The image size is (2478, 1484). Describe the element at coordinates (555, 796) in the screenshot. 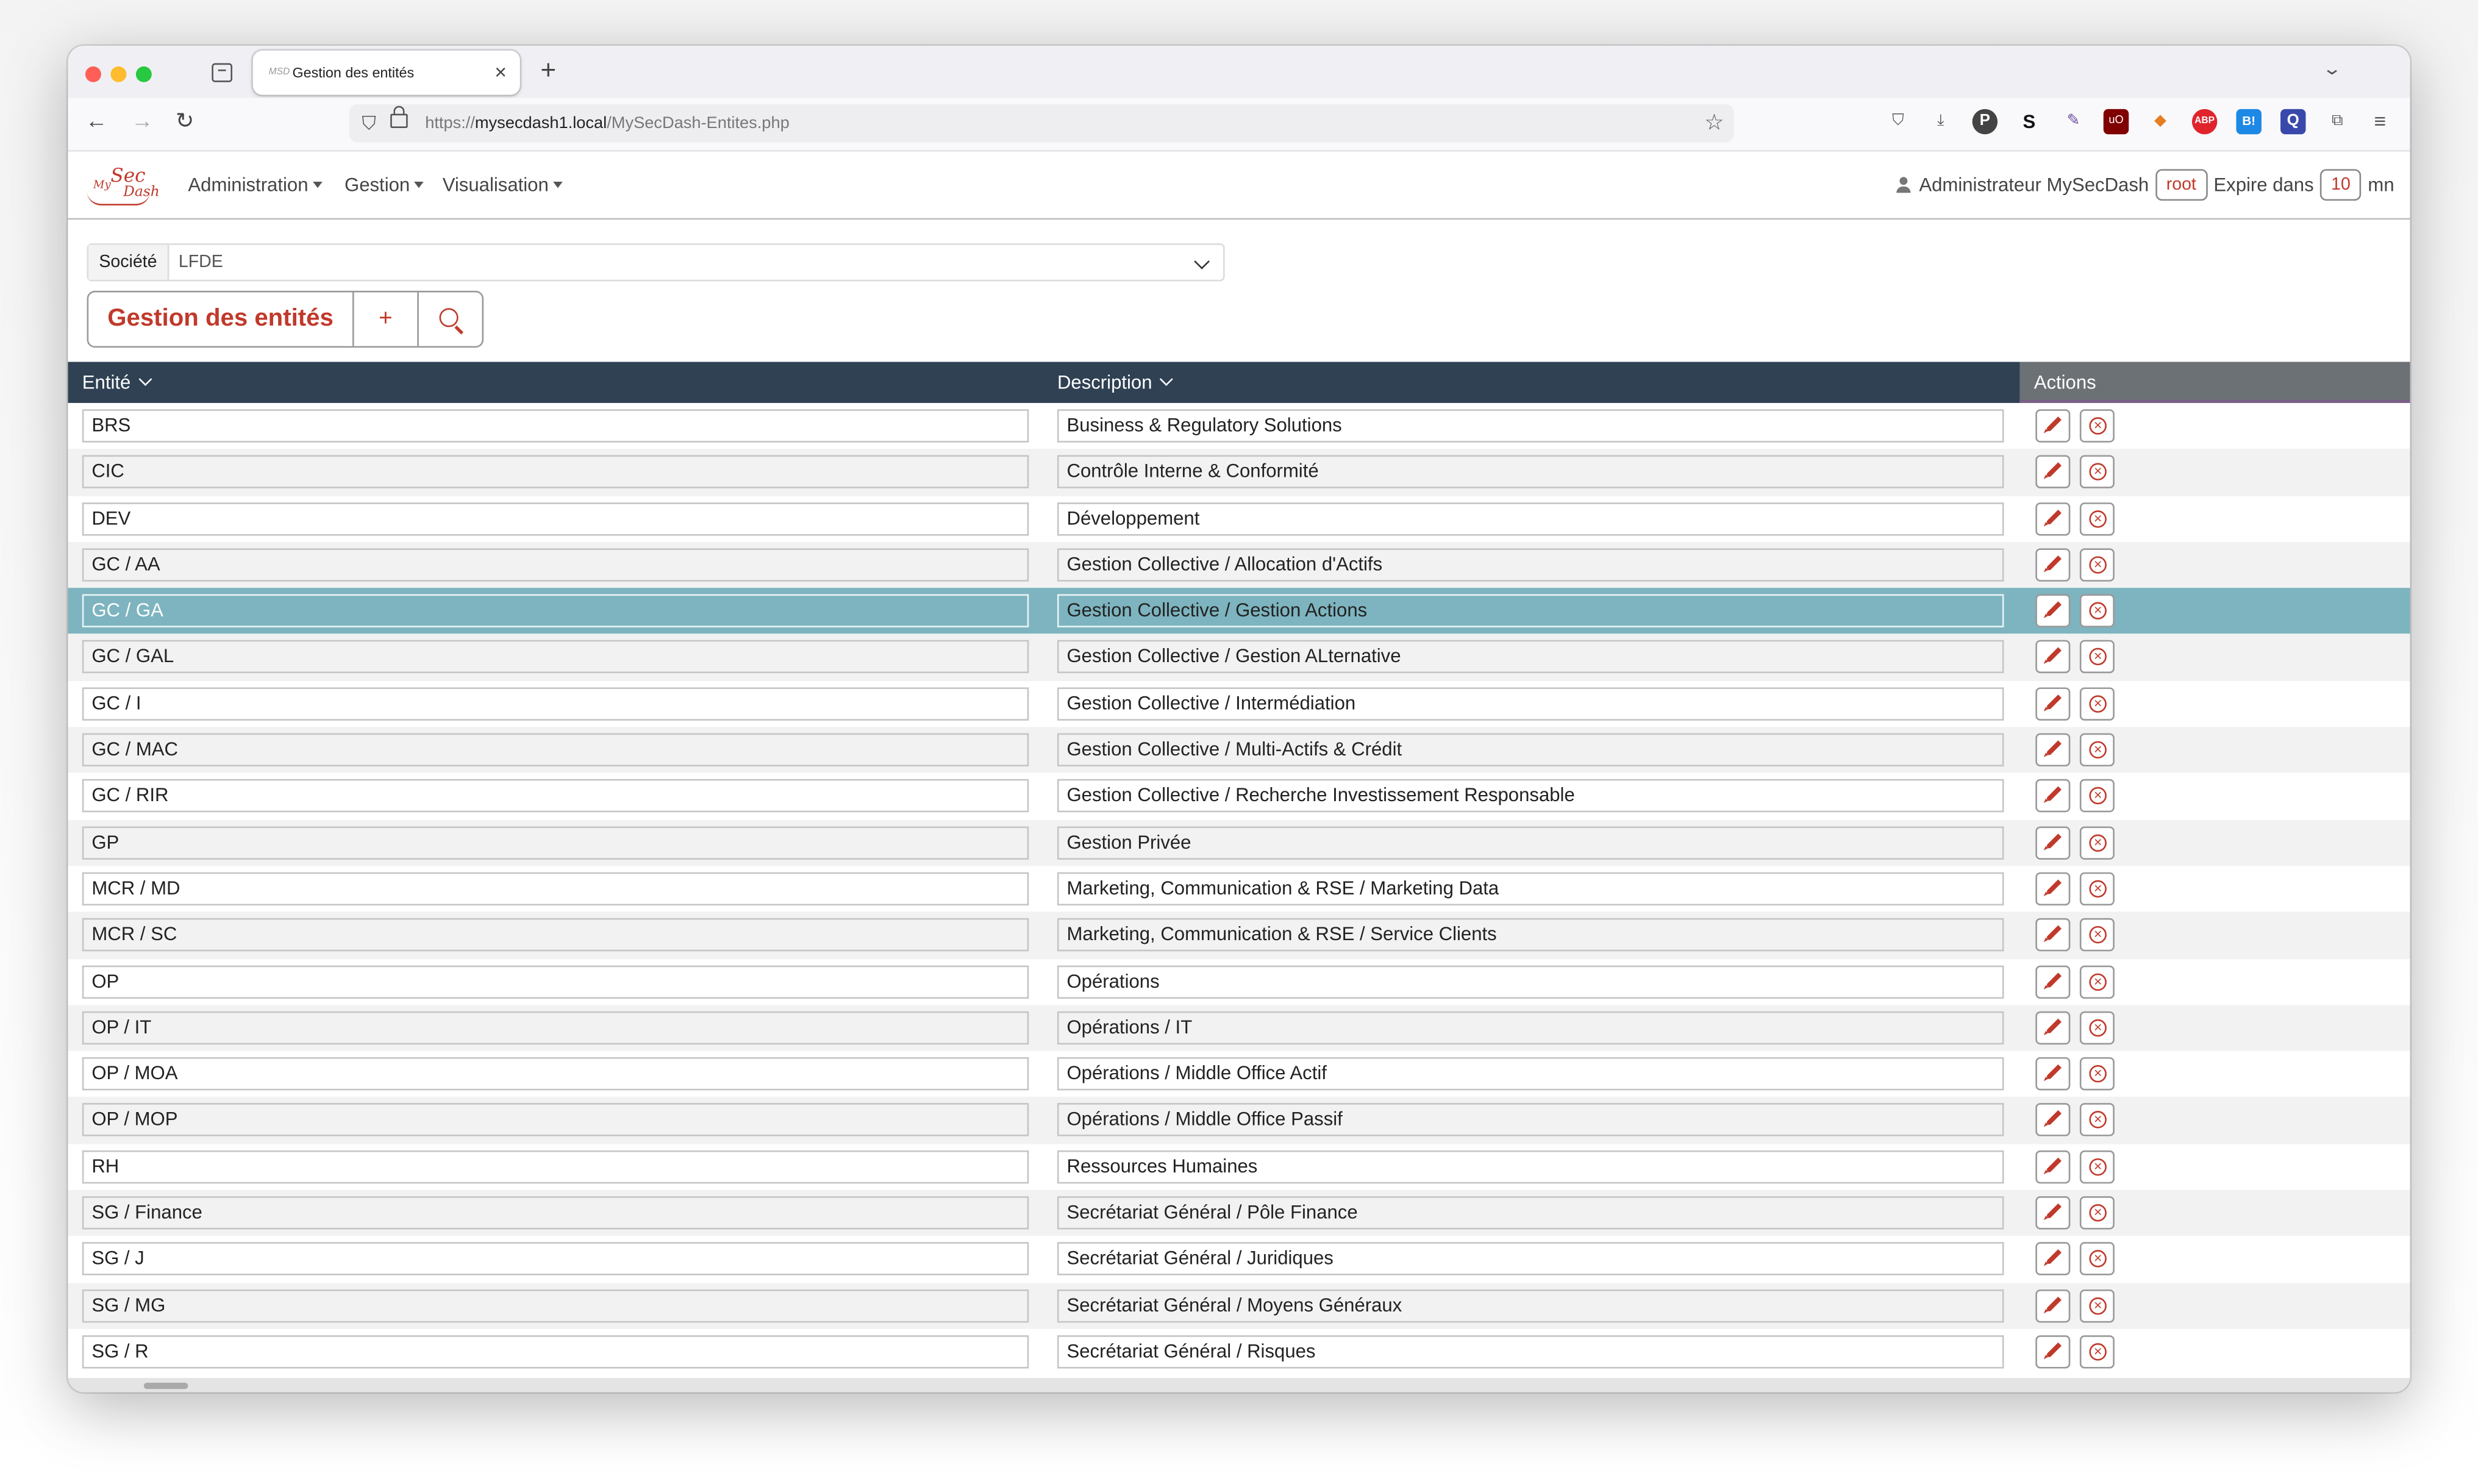

I see `entity-field: GC / RIR` at that location.